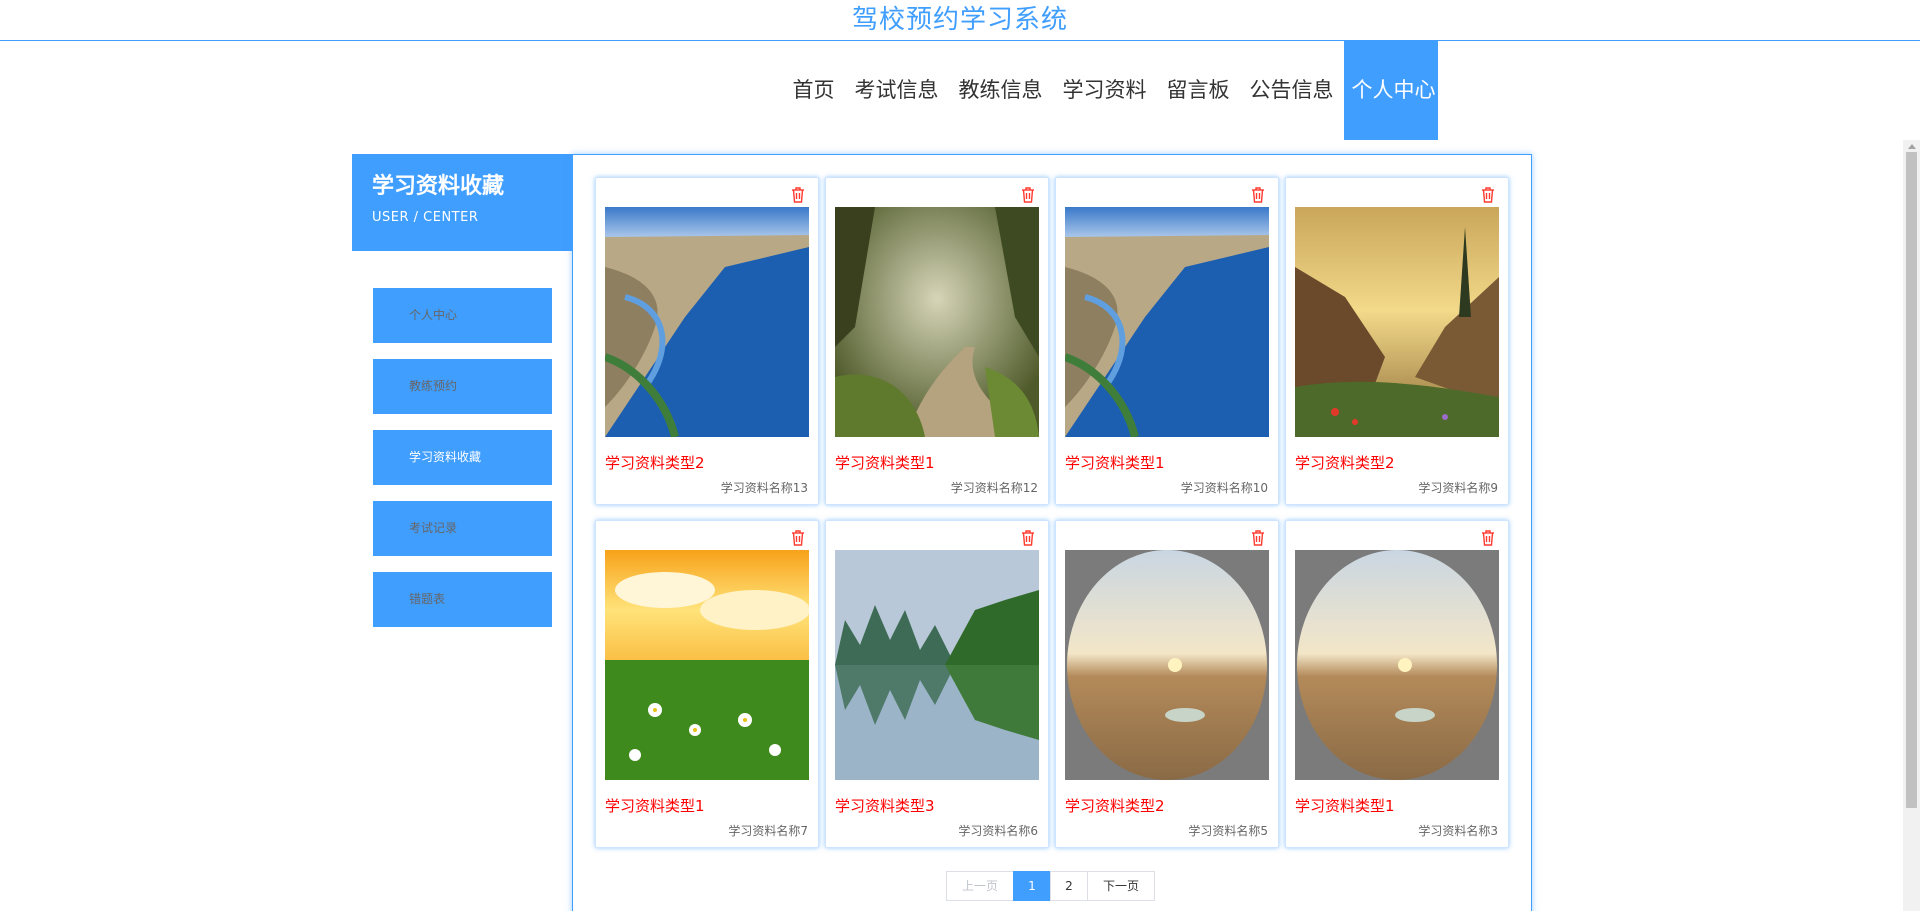 This screenshot has height=911, width=1920. Describe the element at coordinates (1458, 831) in the screenshot. I see `card-name: 学习资料名称3` at that location.